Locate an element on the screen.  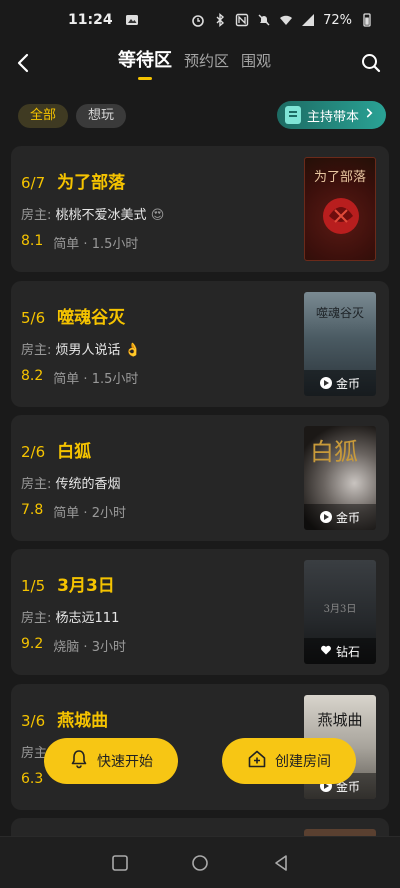
script-meta: 9.2 烧脑 · 3小时 is located at coordinates (73, 645).